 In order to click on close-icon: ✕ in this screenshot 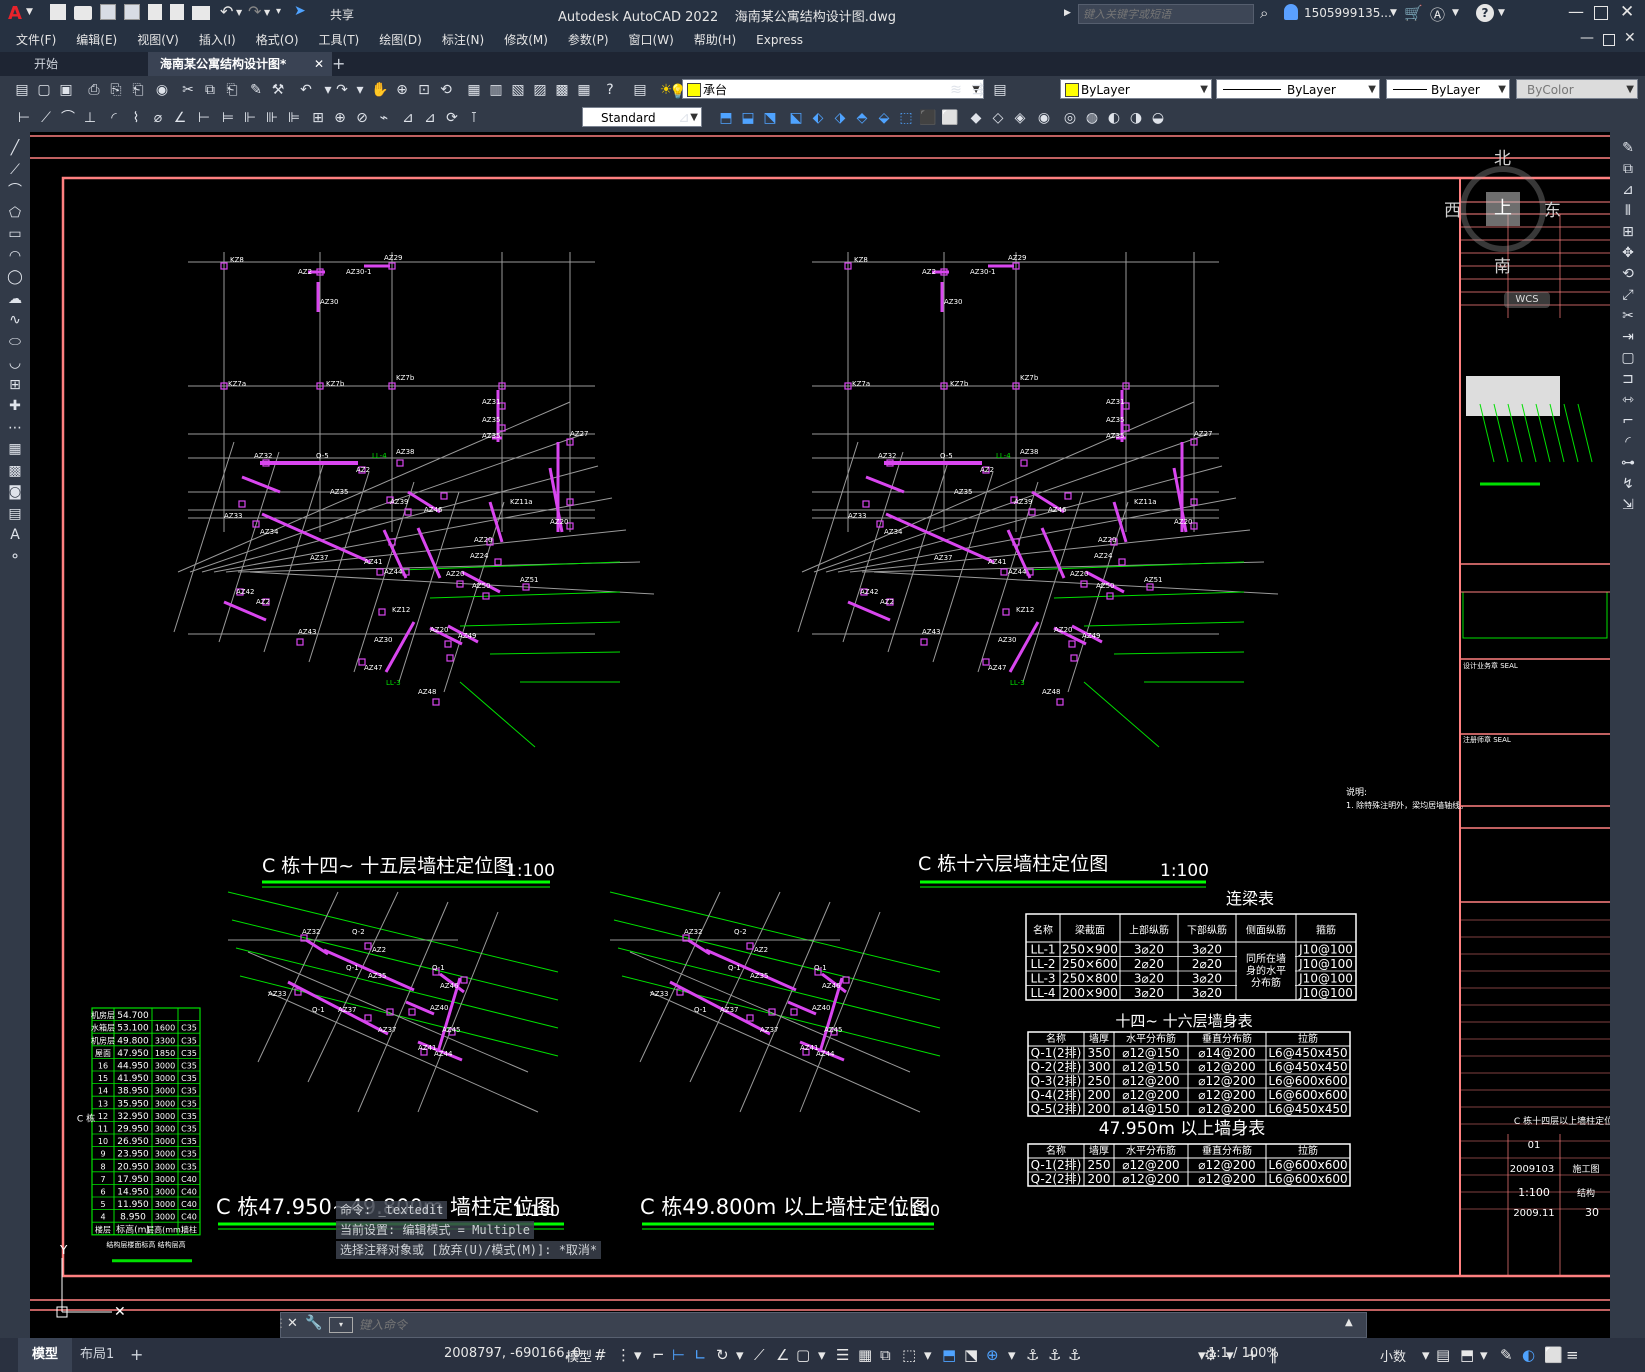, I will do `click(1627, 12)`.